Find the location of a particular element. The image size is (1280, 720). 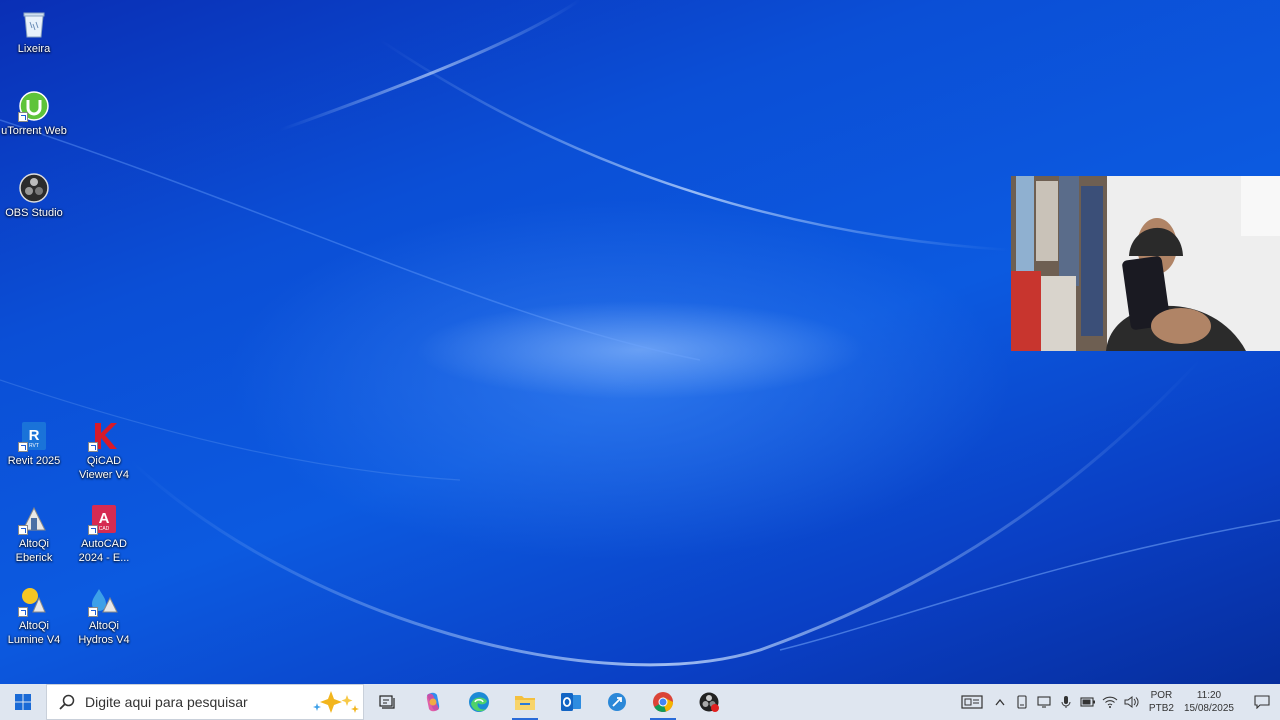

desktop-icon-label: Lixeira is located at coordinates (34, 49).